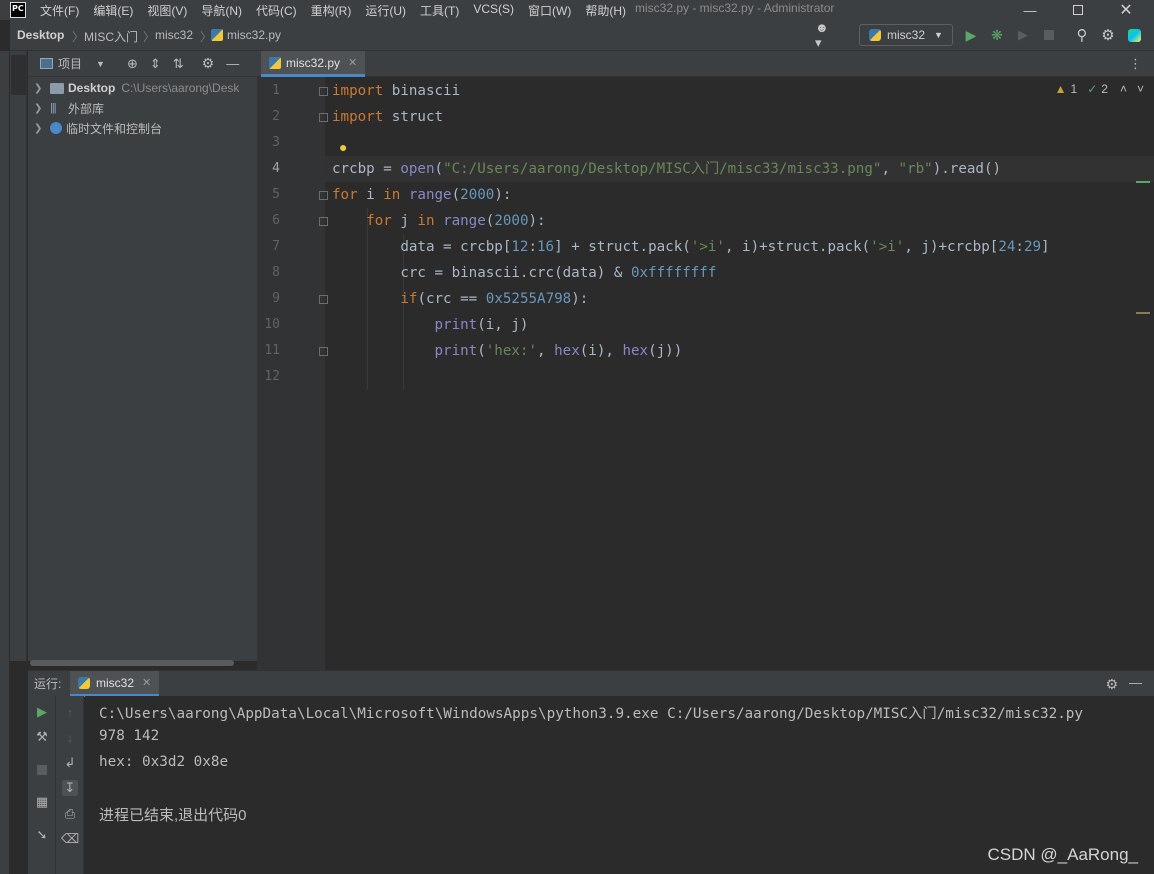 This screenshot has height=874, width=1154. I want to click on line-number: 5, so click(268, 194).